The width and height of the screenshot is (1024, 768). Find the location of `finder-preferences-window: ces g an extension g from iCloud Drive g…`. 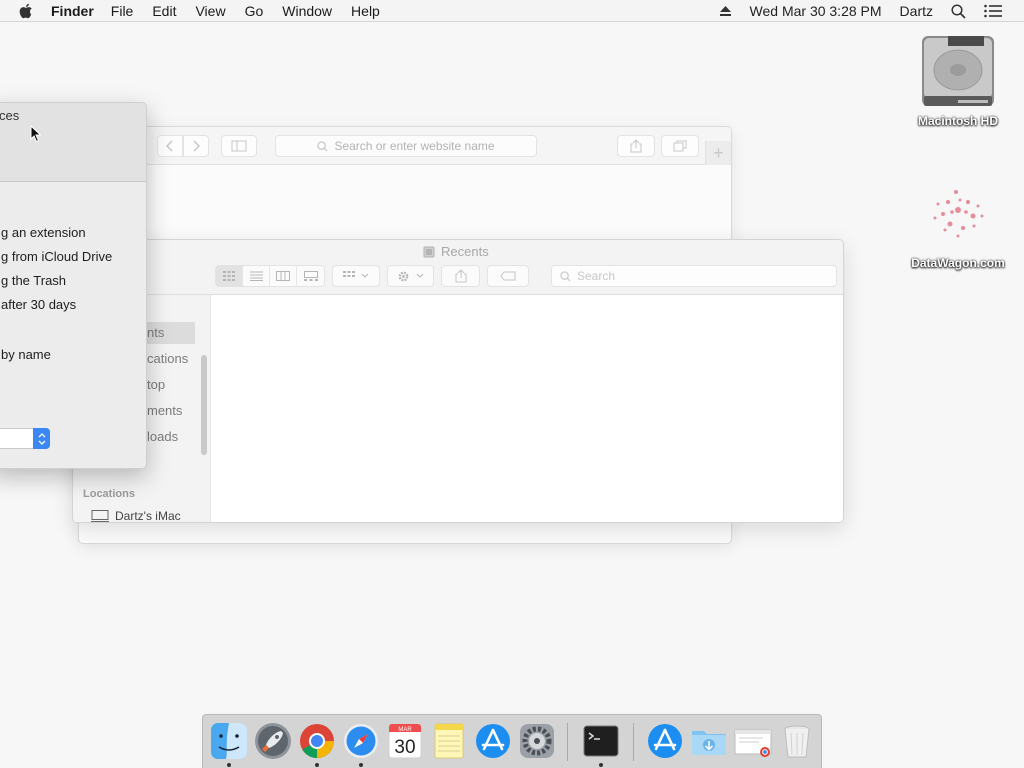

finder-preferences-window: ces g an extension g from iCloud Drive g… is located at coordinates (73, 285).